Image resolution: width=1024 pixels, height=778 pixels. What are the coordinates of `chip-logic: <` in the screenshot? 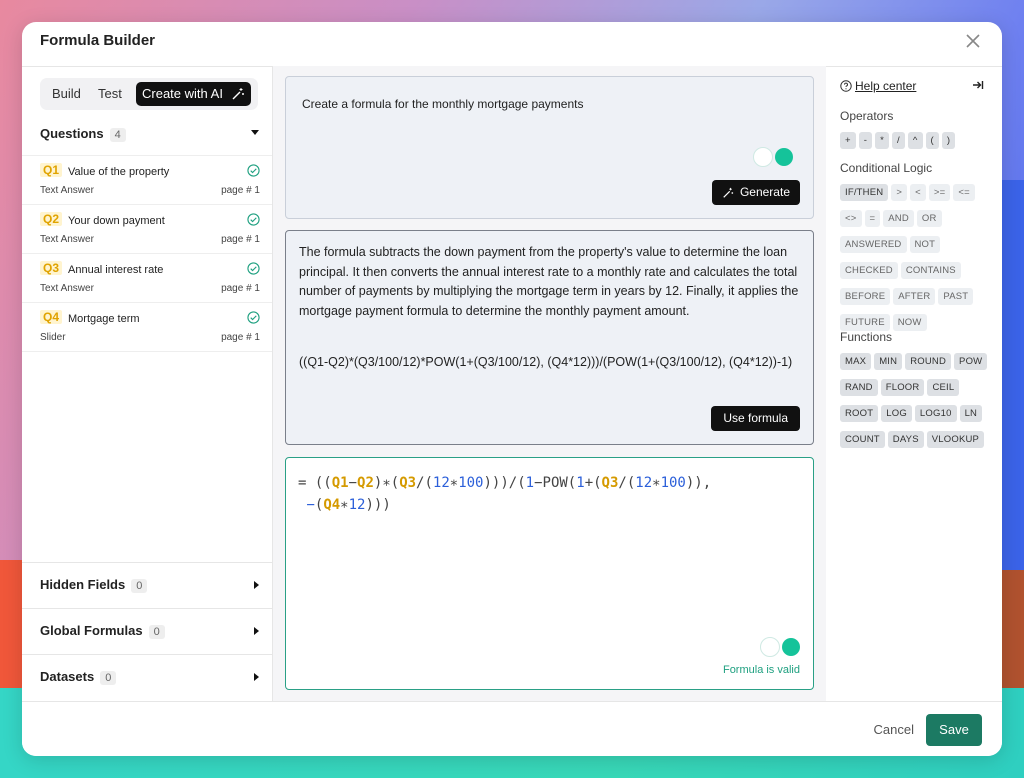 It's located at (918, 192).